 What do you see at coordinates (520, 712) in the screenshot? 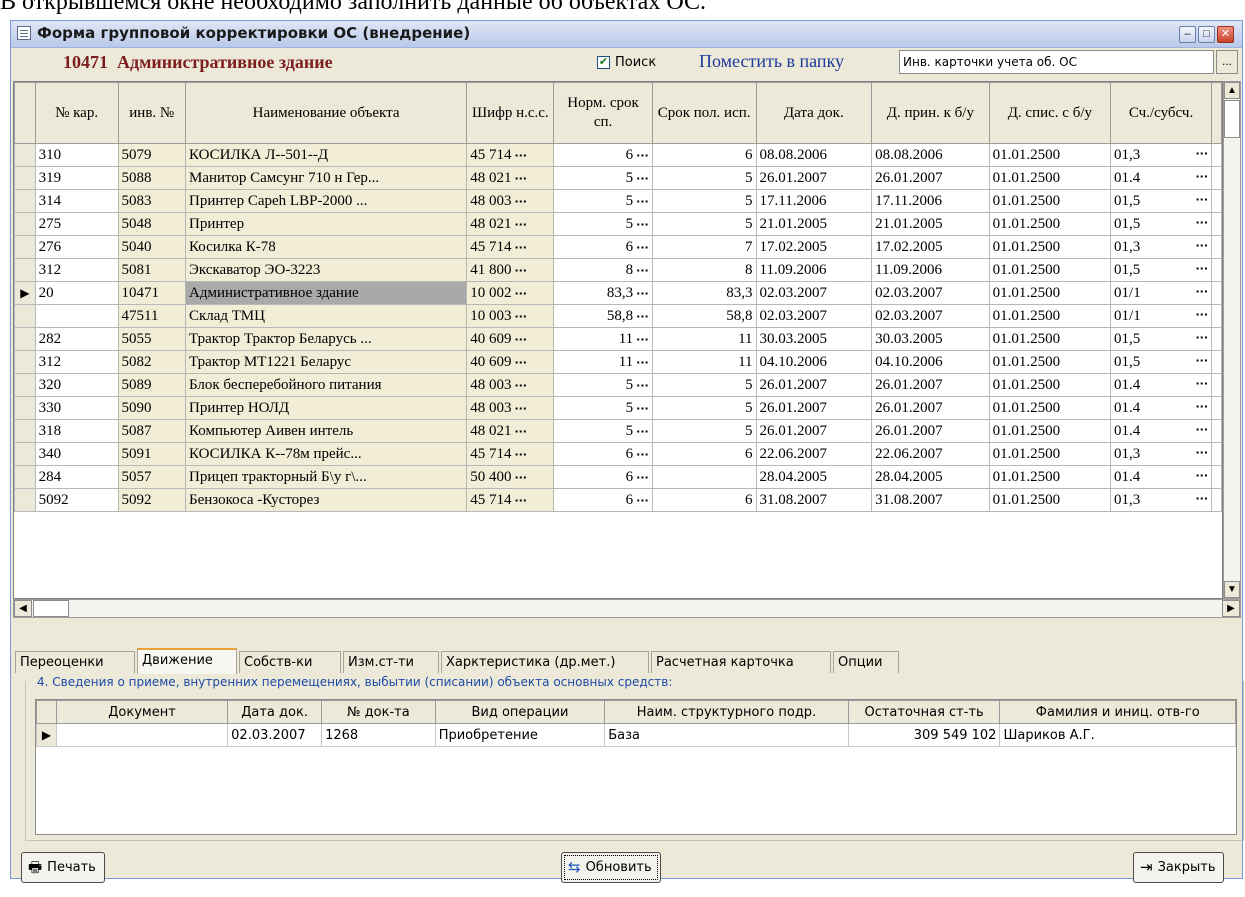
I see `mv-col-op: Вид операции` at bounding box center [520, 712].